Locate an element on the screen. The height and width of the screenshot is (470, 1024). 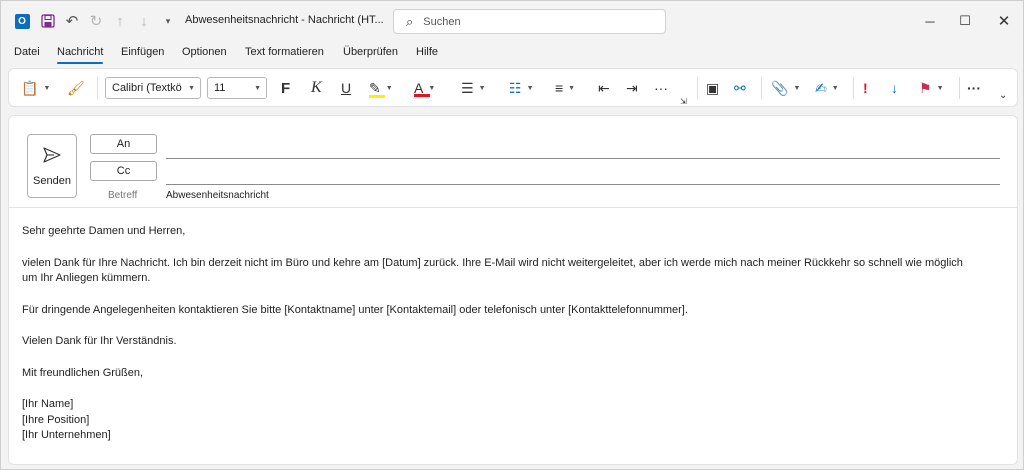
signature-icon: ✍ is located at coordinates (821, 87).